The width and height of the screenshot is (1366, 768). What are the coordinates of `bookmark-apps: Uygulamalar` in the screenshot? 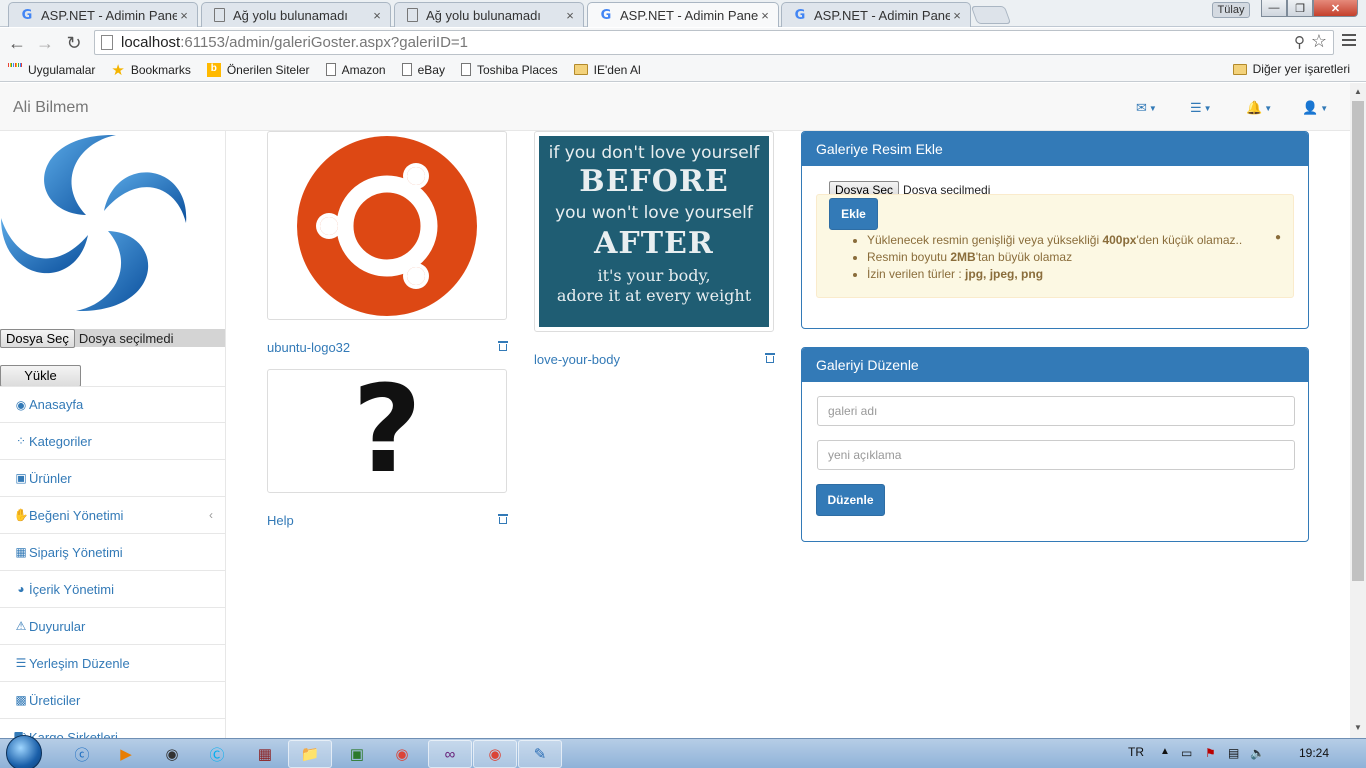 It's located at (51, 69).